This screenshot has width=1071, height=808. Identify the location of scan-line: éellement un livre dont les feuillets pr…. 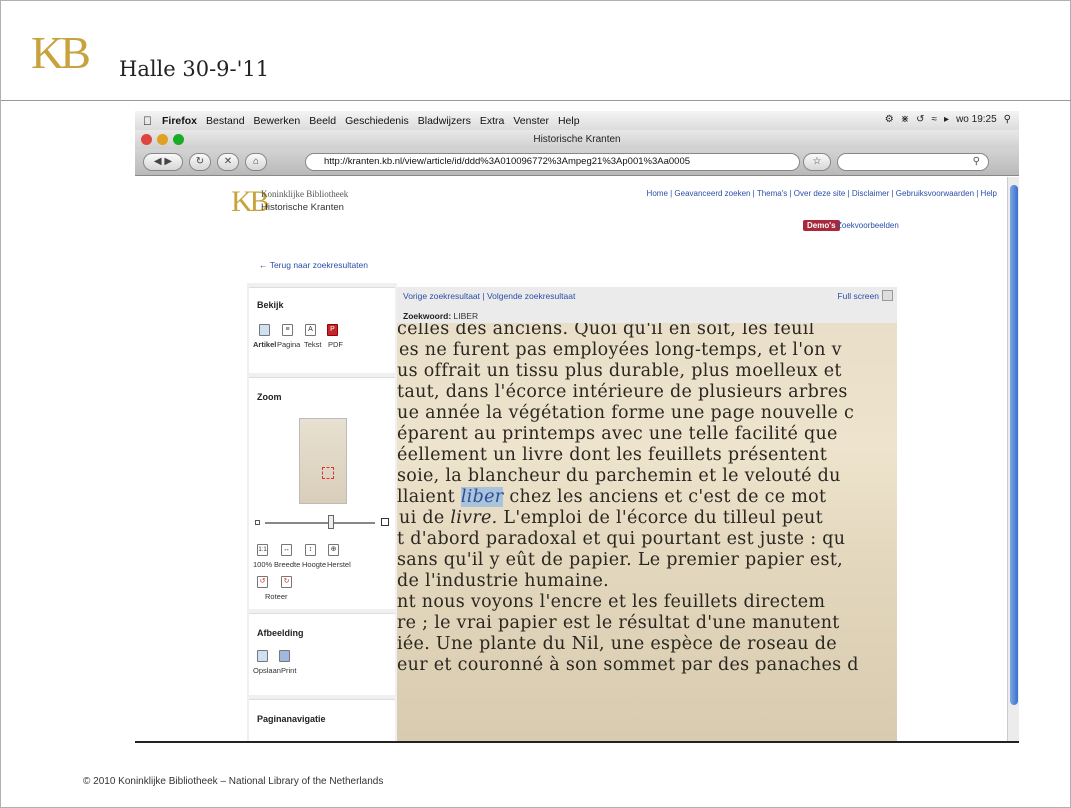
(612, 455).